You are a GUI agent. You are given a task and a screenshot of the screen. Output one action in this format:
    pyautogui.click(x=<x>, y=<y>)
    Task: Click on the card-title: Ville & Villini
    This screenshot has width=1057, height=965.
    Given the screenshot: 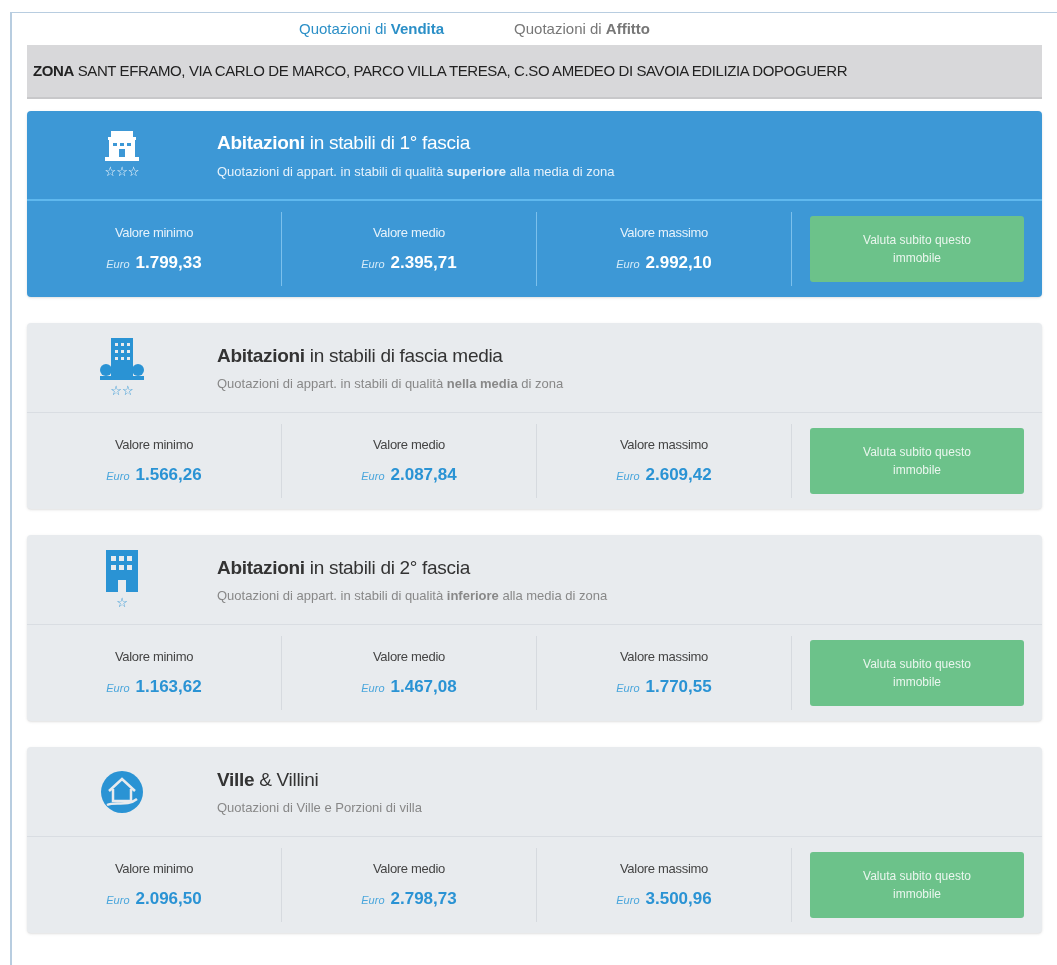 What is the action you would take?
    pyautogui.click(x=268, y=779)
    